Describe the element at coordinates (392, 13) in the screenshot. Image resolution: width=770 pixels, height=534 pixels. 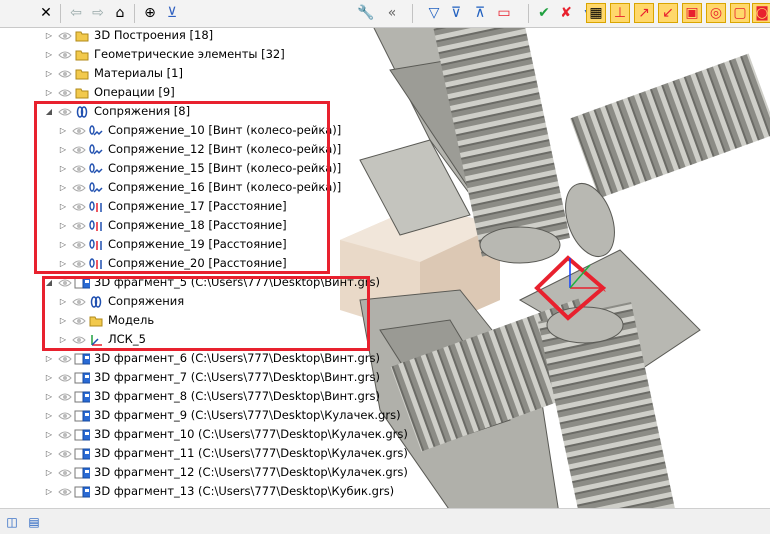
I see `double-chevron-left-icon: «` at that location.